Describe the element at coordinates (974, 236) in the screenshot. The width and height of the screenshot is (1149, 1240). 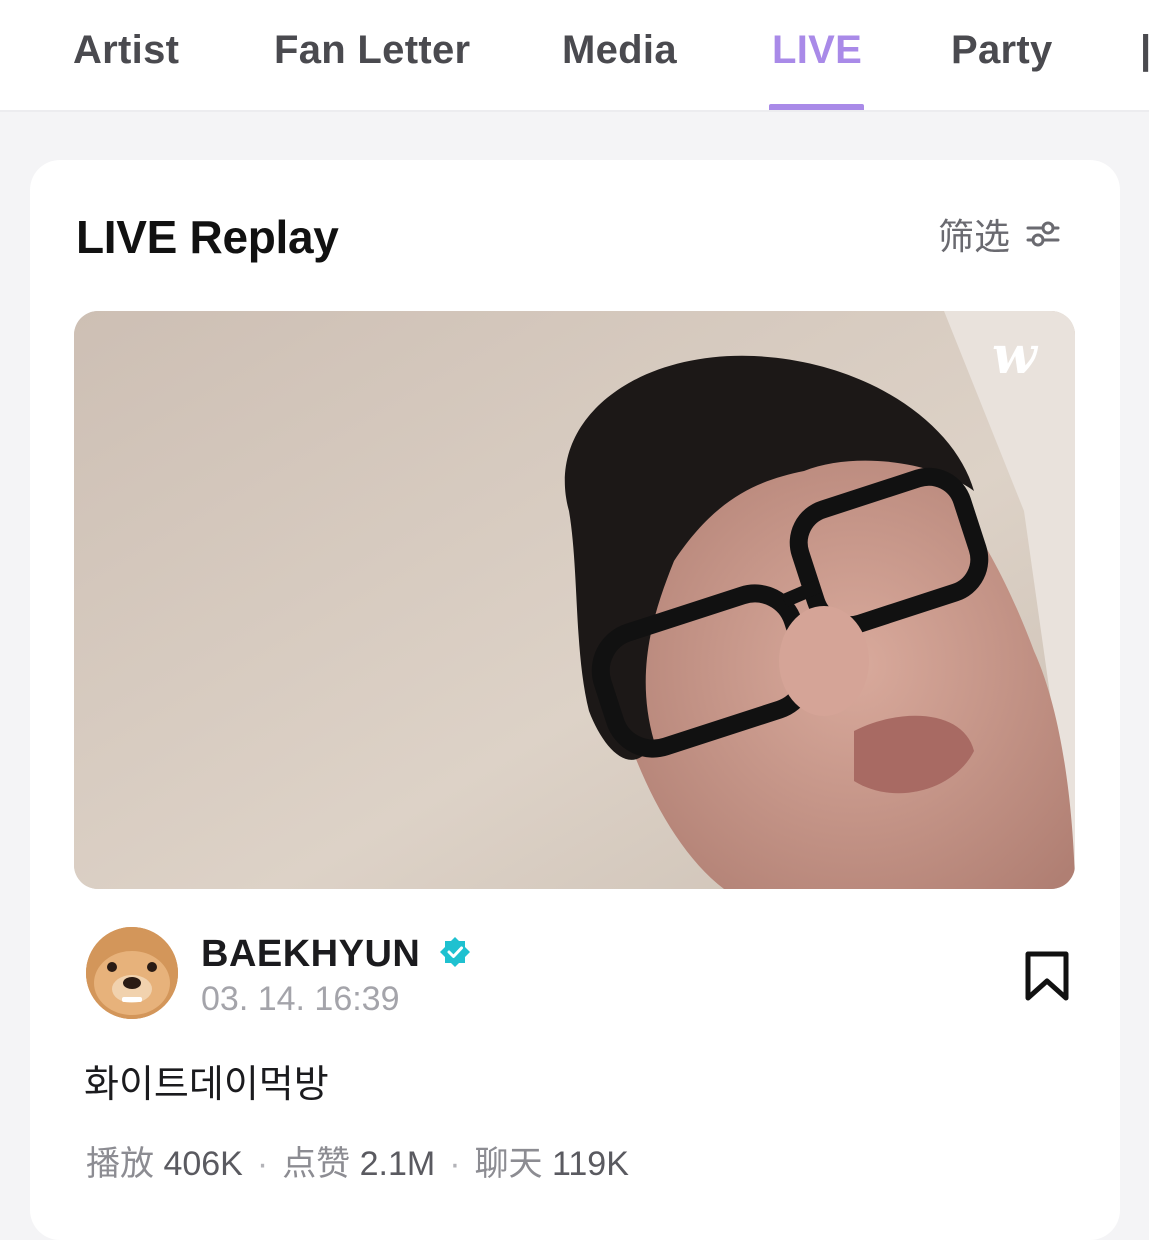
I see `filter-label: 筛选` at that location.